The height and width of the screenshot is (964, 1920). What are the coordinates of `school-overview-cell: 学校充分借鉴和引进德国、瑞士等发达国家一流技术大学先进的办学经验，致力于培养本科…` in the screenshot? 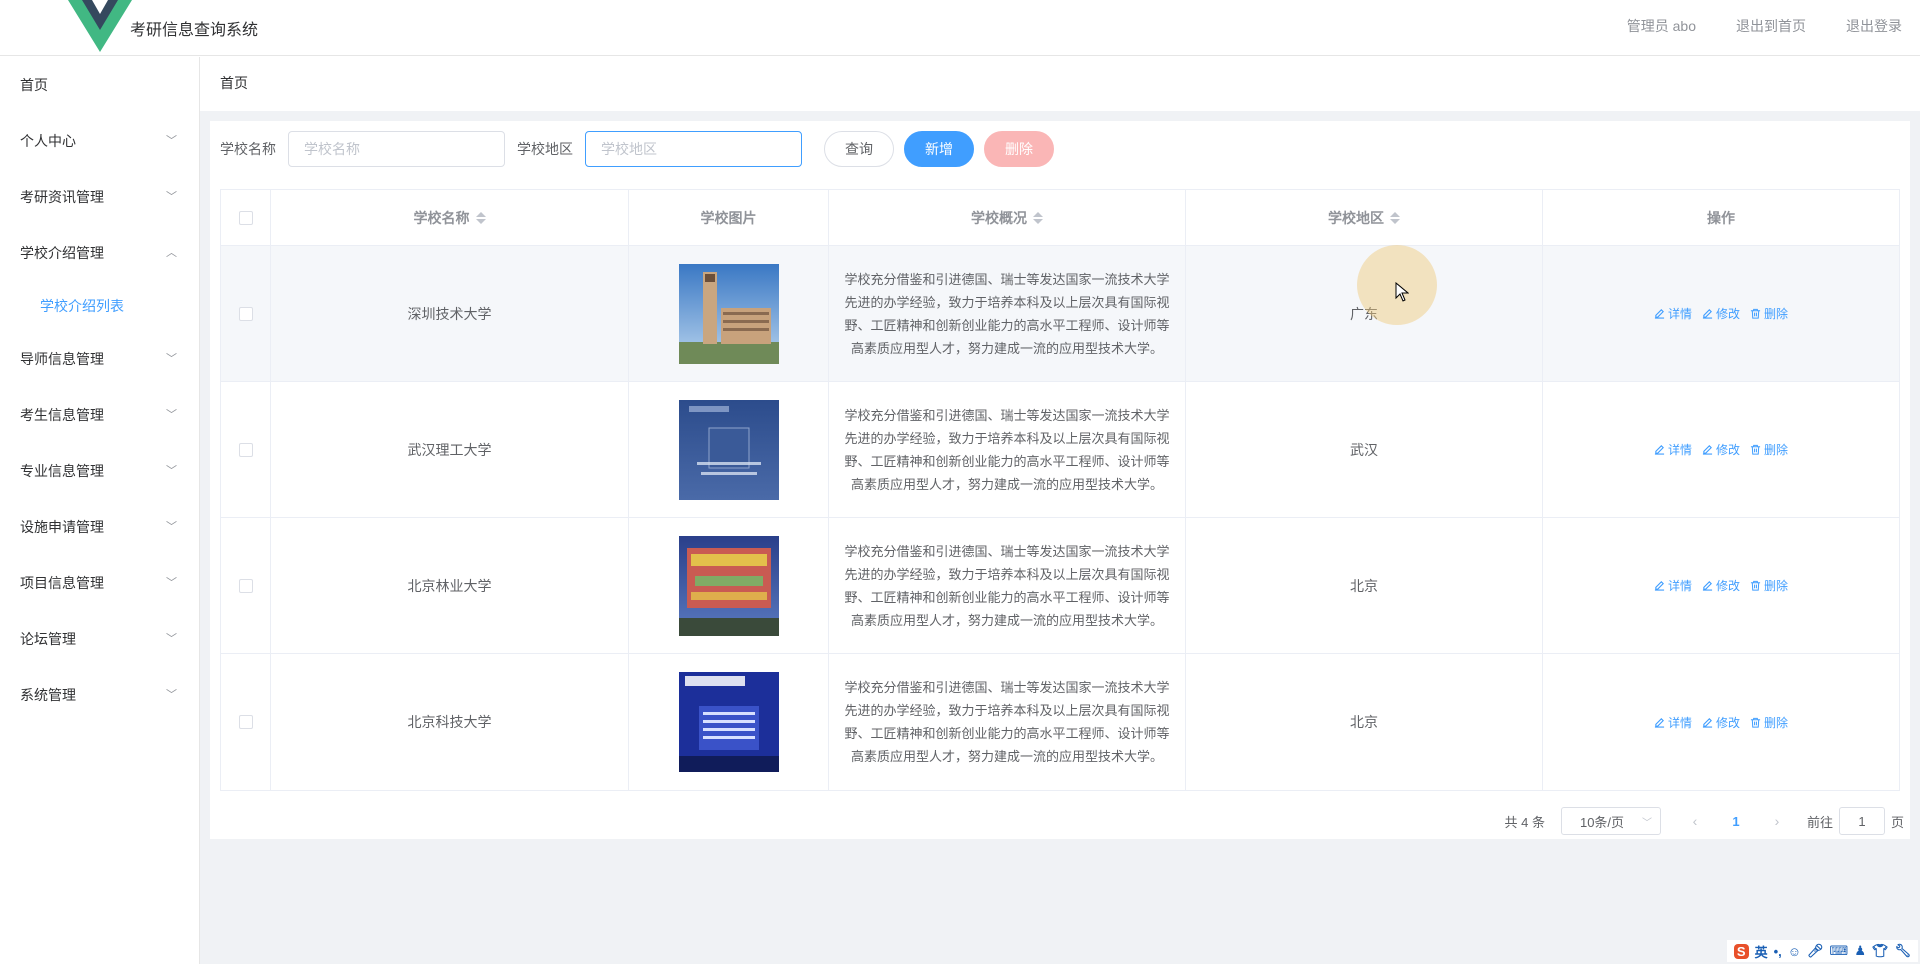 It's located at (1007, 313).